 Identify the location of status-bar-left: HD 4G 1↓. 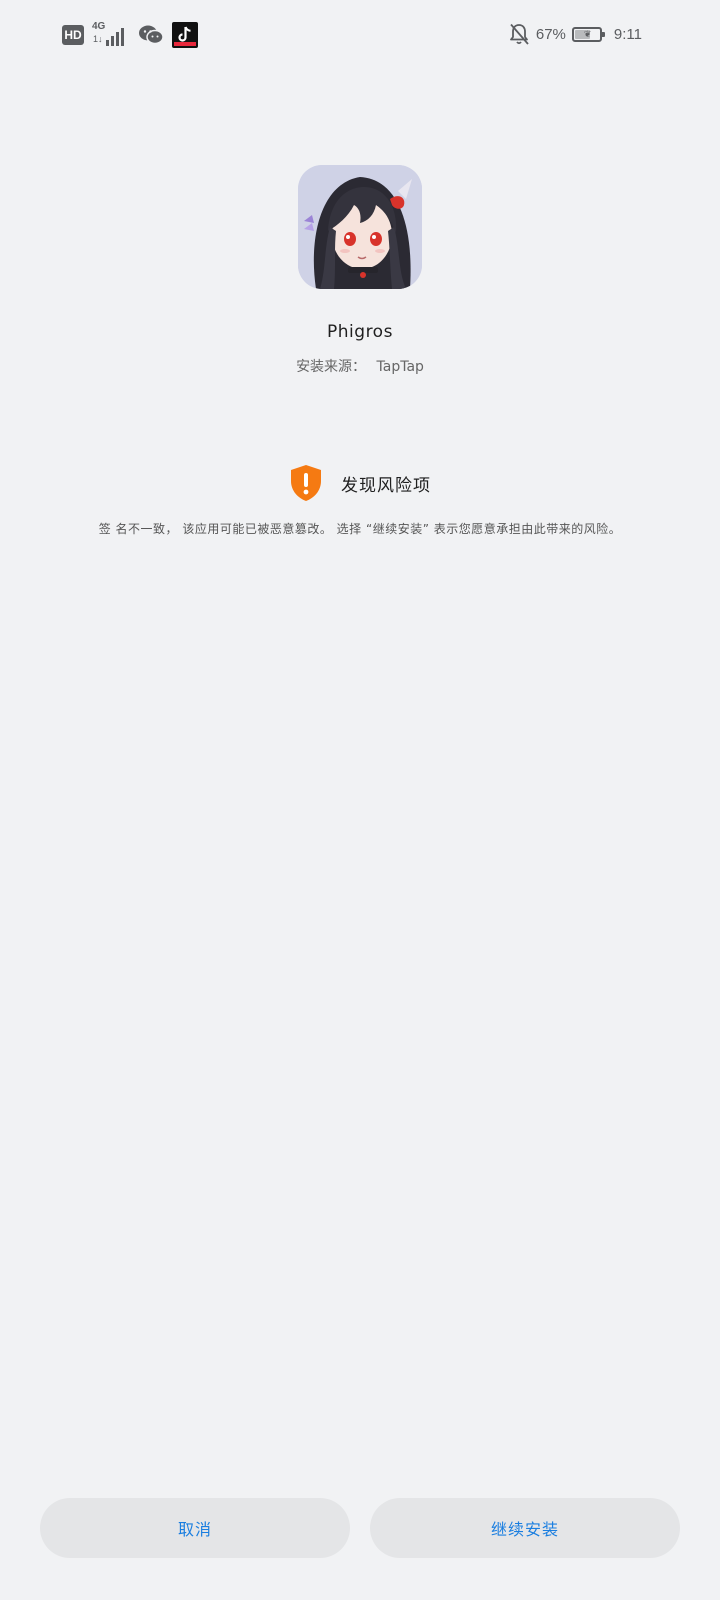
(130, 34).